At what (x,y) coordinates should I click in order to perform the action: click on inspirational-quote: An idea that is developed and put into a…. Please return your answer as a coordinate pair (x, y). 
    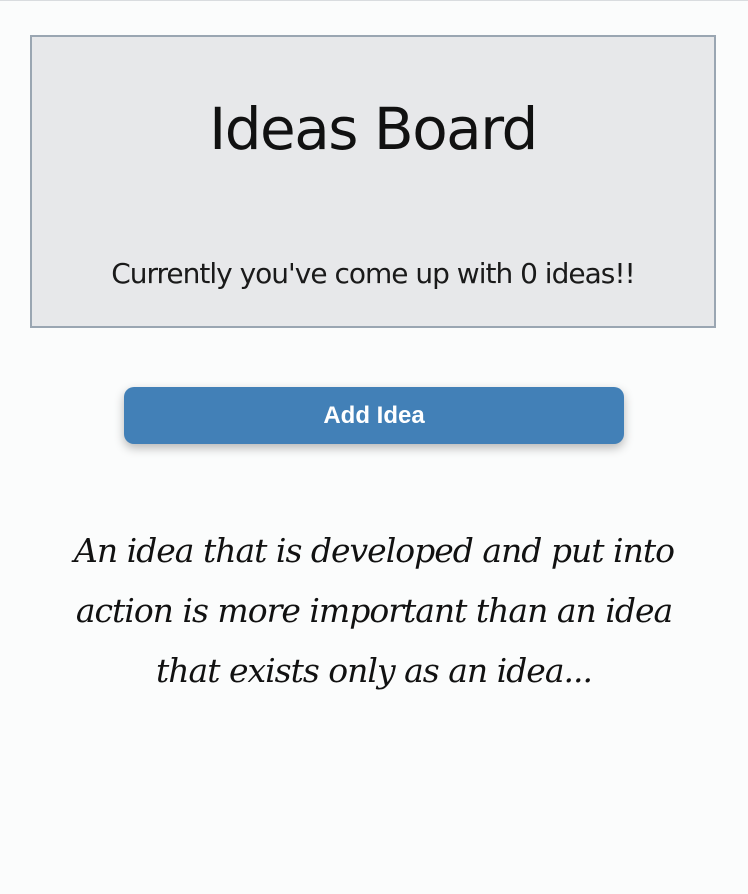
    Looking at the image, I should click on (374, 610).